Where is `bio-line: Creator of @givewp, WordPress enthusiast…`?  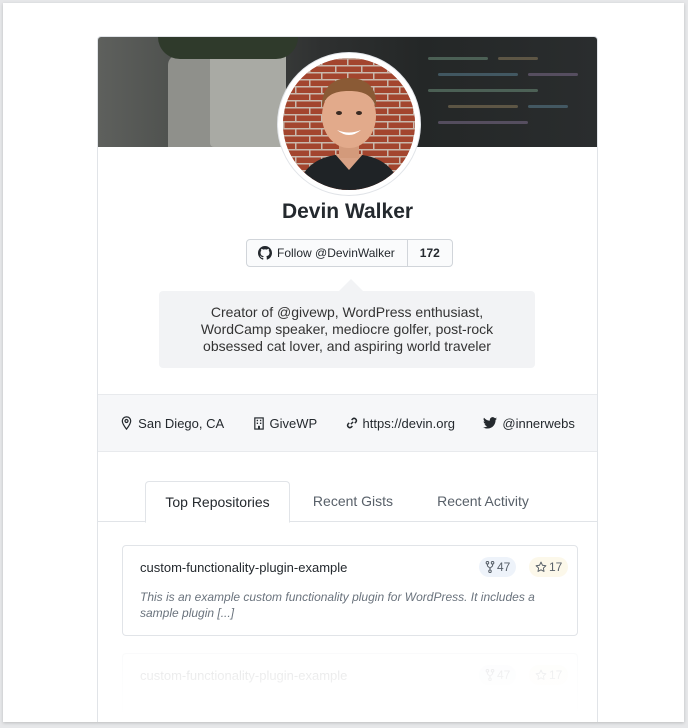
bio-line: Creator of @givewp, WordPress enthusiast… is located at coordinates (347, 312).